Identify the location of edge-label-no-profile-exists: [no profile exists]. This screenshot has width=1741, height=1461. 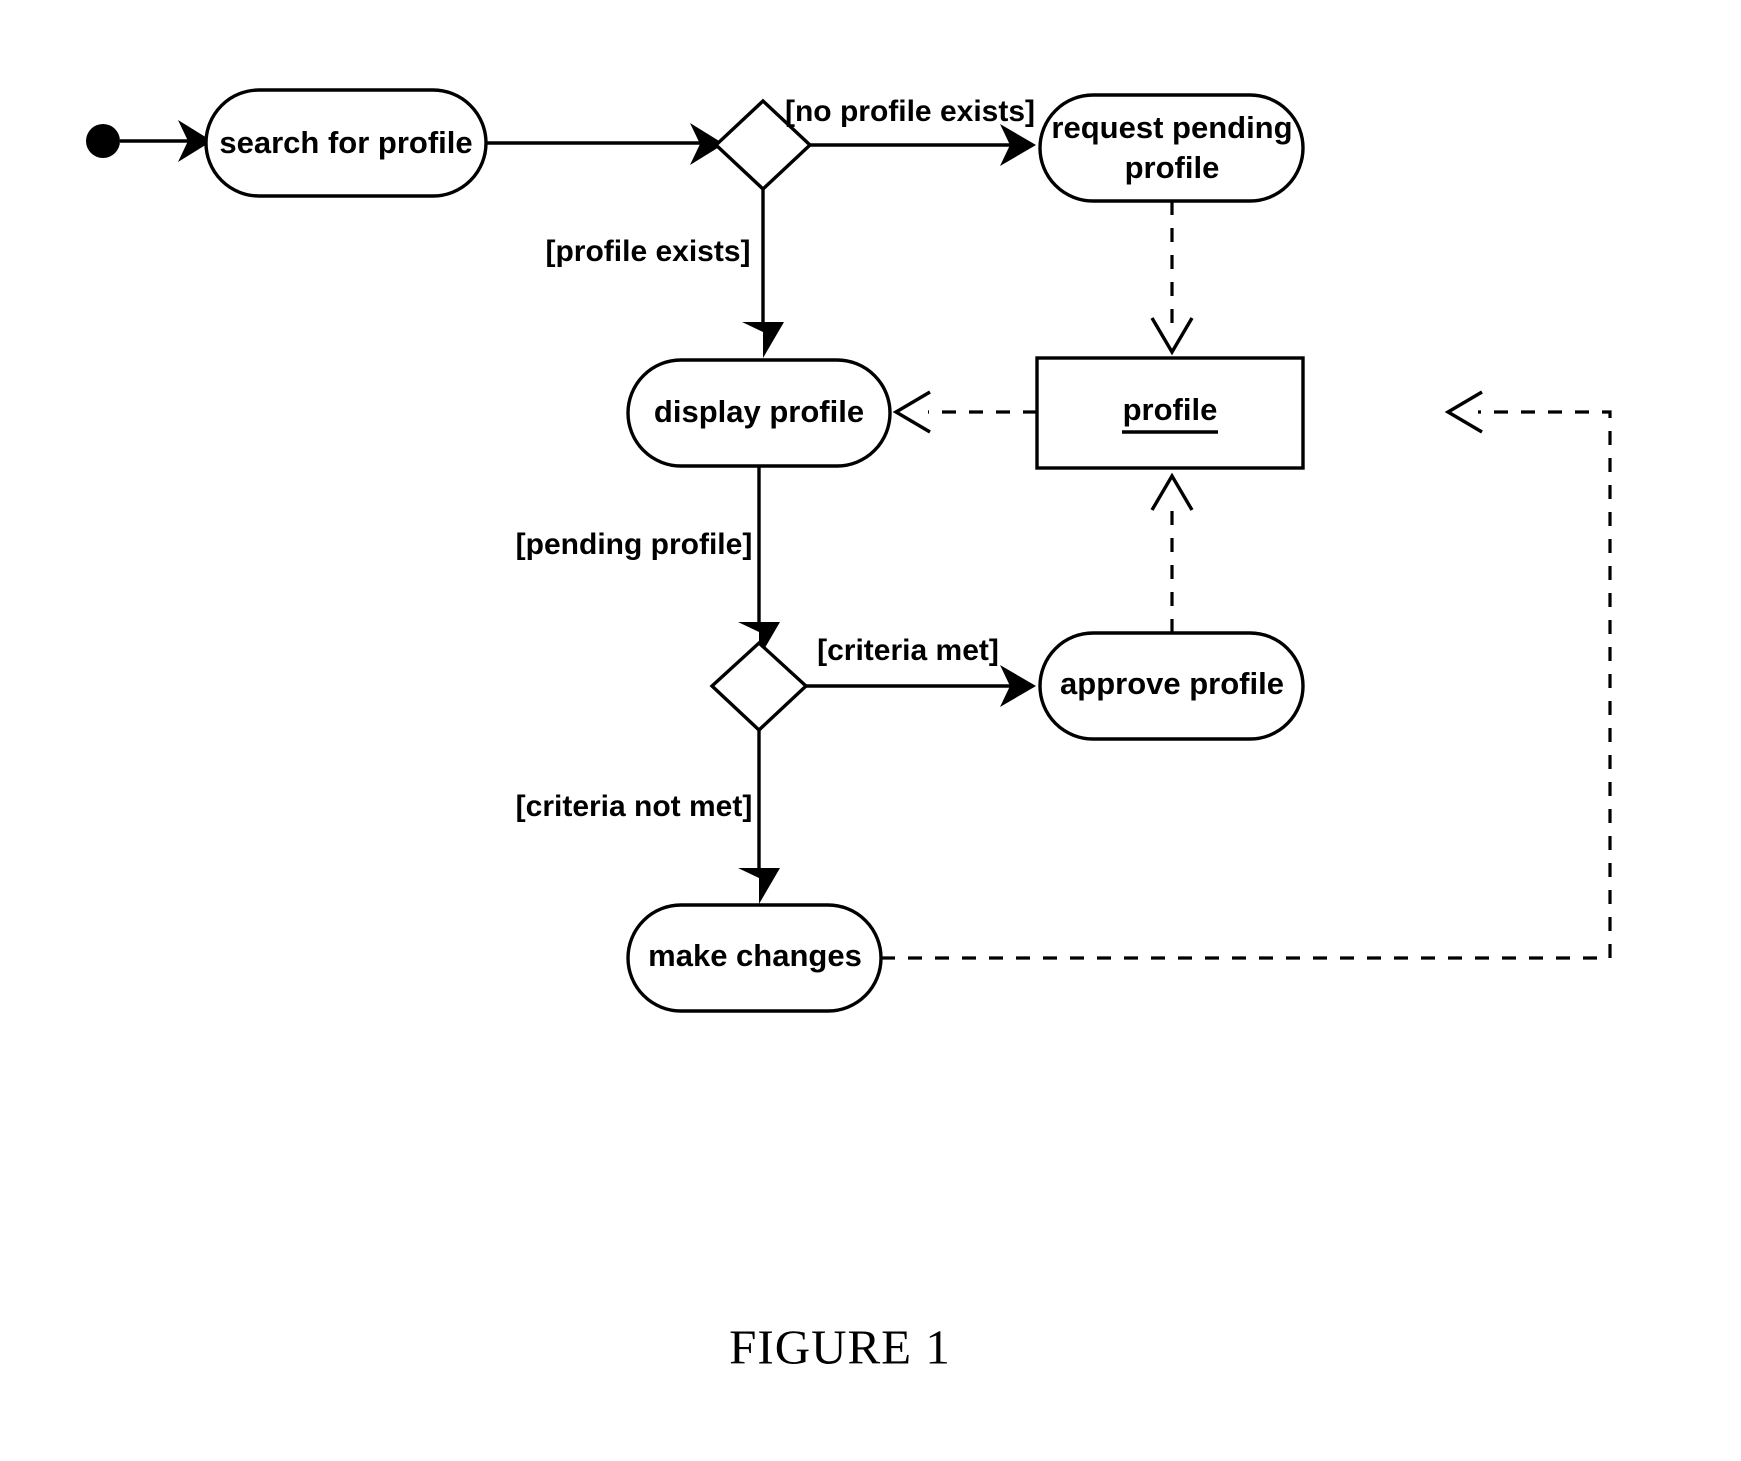
(910, 111).